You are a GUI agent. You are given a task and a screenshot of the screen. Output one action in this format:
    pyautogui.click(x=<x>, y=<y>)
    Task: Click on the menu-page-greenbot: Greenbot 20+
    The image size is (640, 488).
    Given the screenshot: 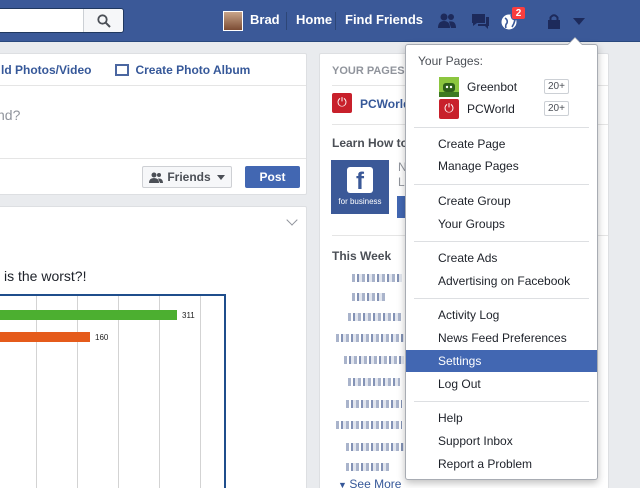 What is the action you would take?
    pyautogui.click(x=514, y=87)
    